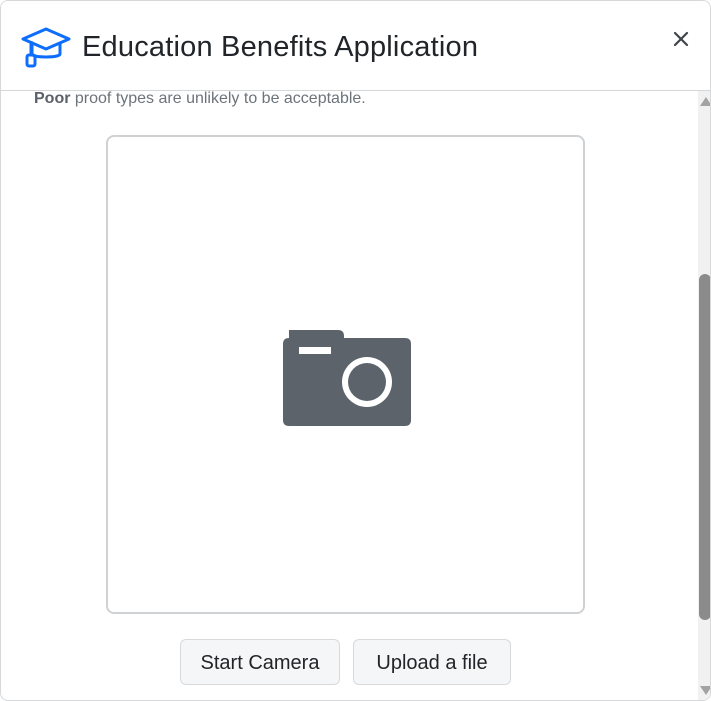 This screenshot has height=701, width=711. Describe the element at coordinates (52, 99) in the screenshot. I see `note-emphasis: Poor` at that location.